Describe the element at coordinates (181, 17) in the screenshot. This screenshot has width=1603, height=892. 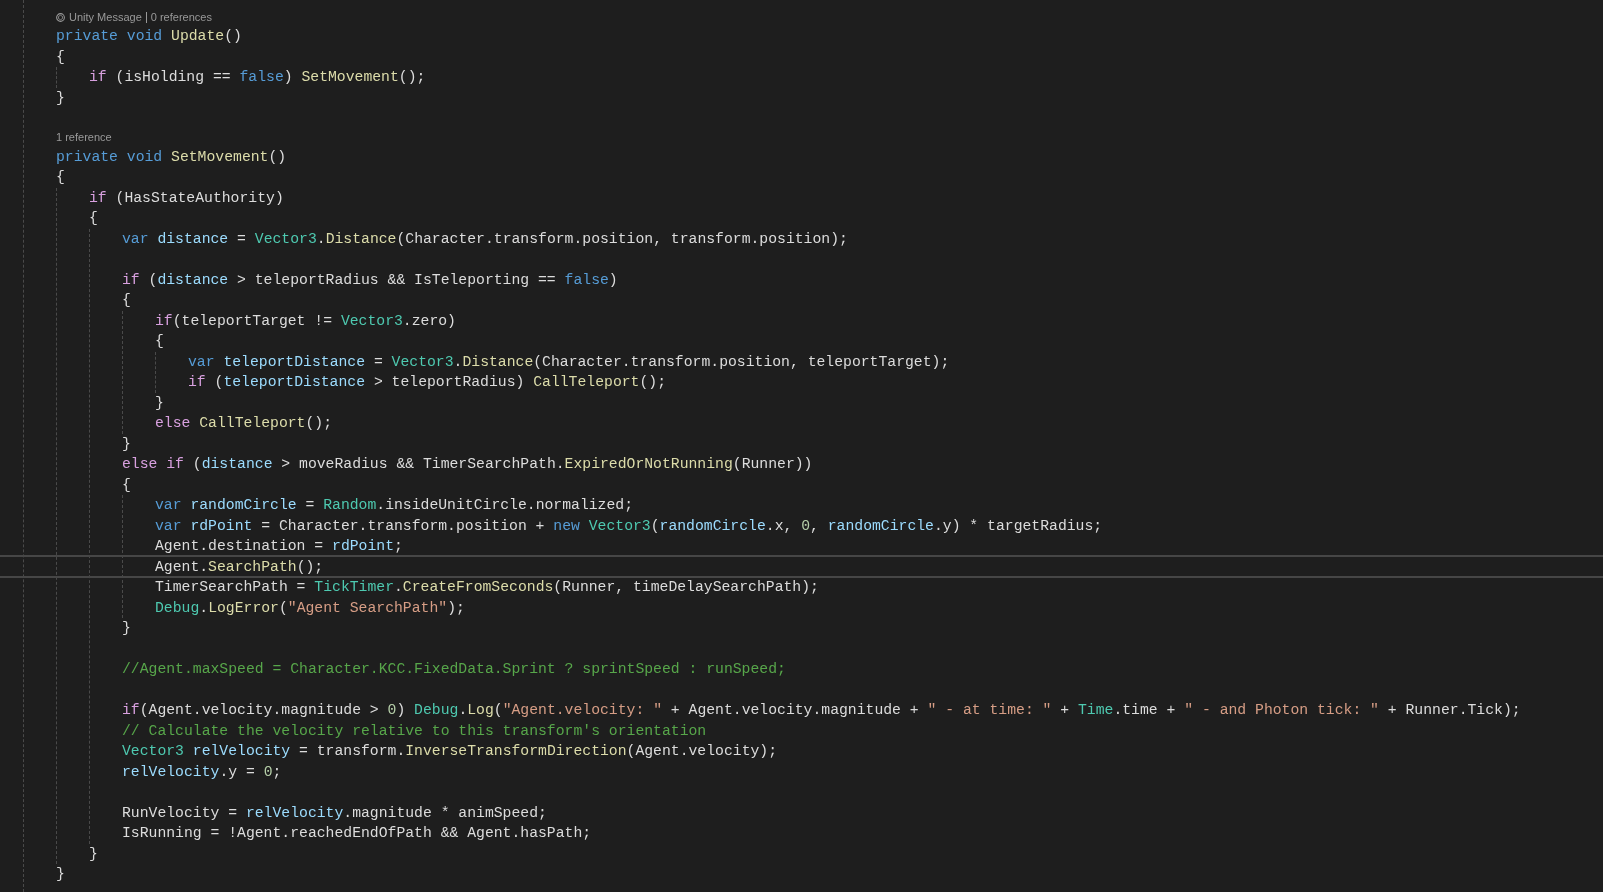
I see `codelens-references-link: 0 references` at that location.